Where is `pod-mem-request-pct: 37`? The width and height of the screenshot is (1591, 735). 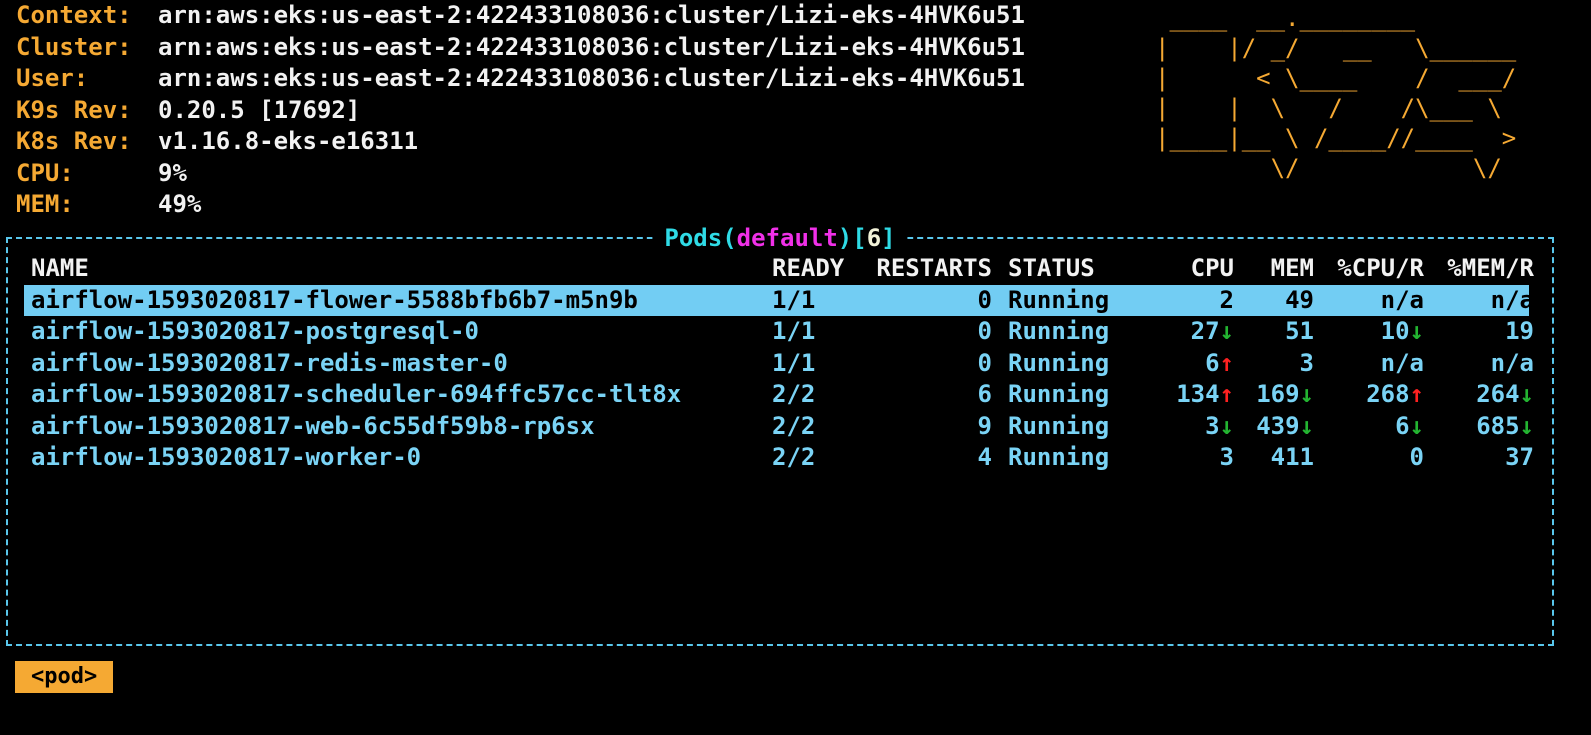
pod-mem-request-pct: 37 is located at coordinates (1479, 458).